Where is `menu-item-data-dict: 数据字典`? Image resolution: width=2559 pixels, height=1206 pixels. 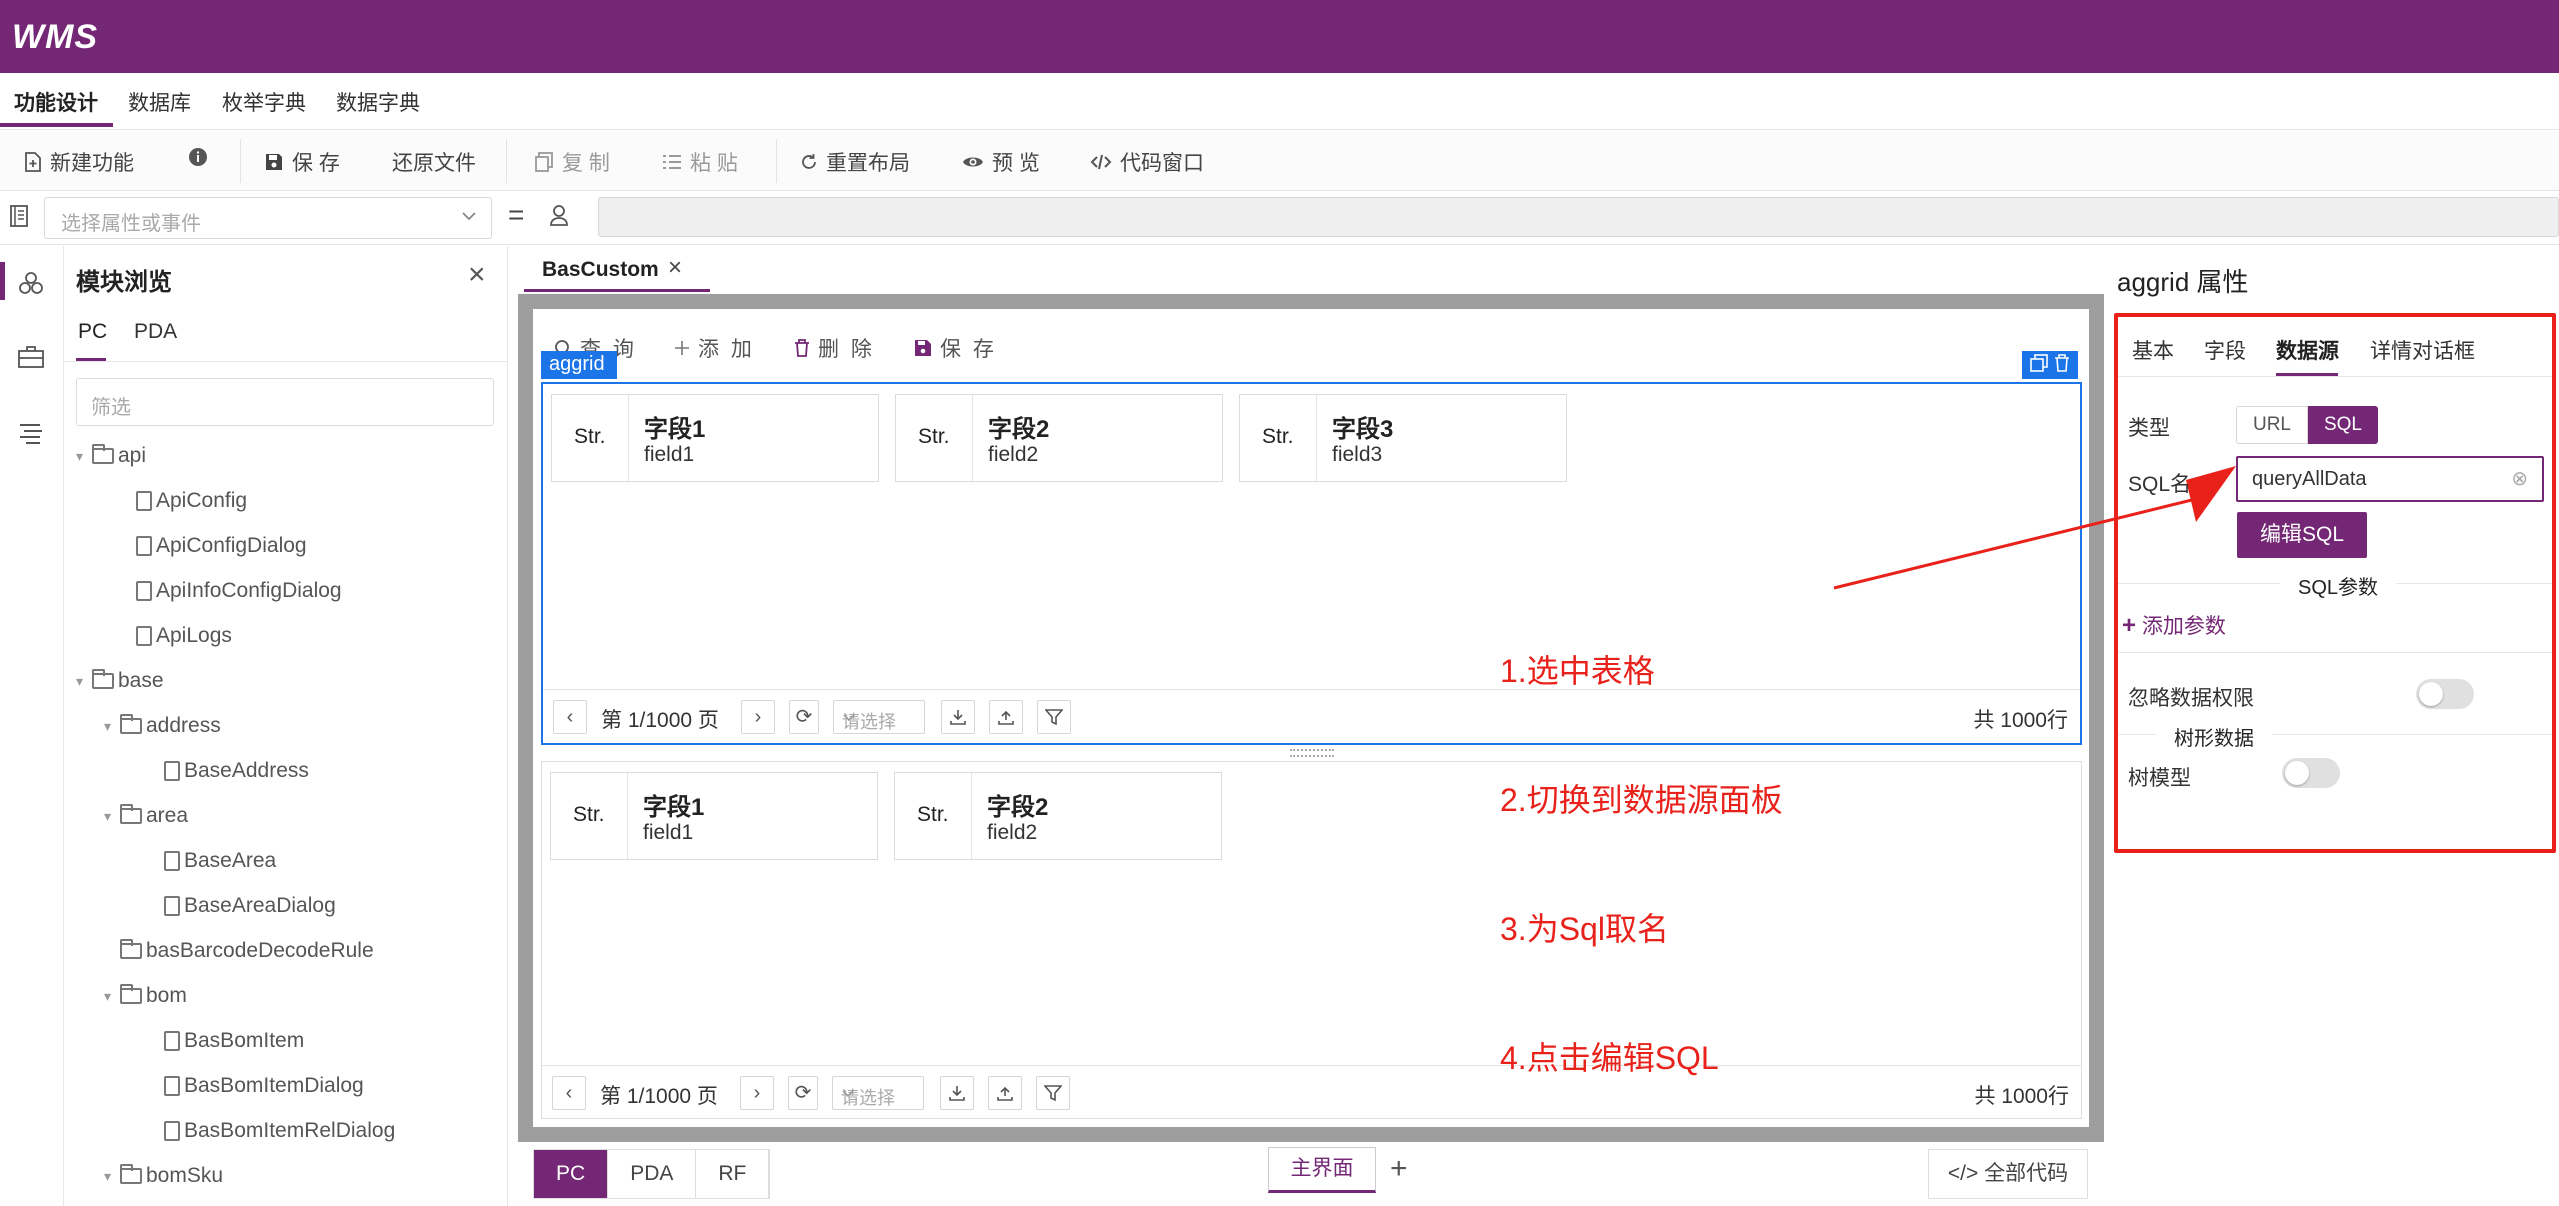 menu-item-data-dict: 数据字典 is located at coordinates (378, 102).